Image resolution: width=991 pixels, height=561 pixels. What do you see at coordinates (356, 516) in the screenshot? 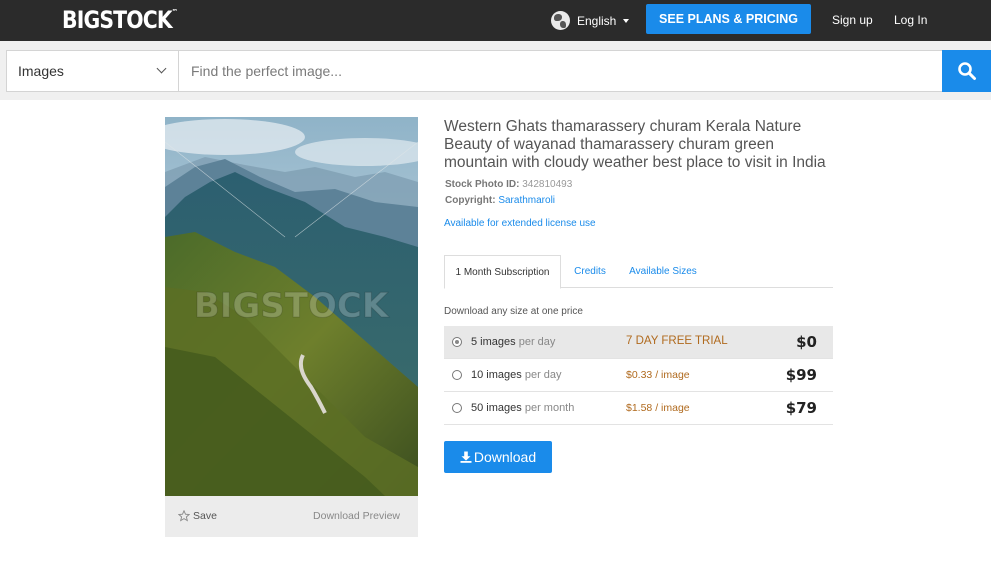
I see `download-preview-link: Download Preview` at bounding box center [356, 516].